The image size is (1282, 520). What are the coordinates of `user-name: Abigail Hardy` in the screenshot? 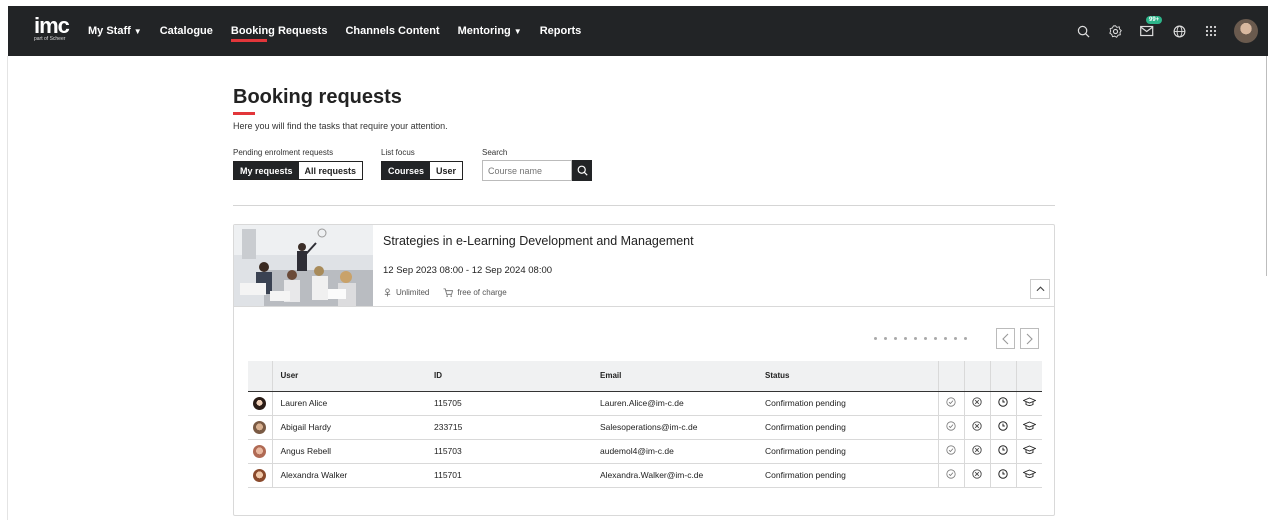 It's located at (353, 427).